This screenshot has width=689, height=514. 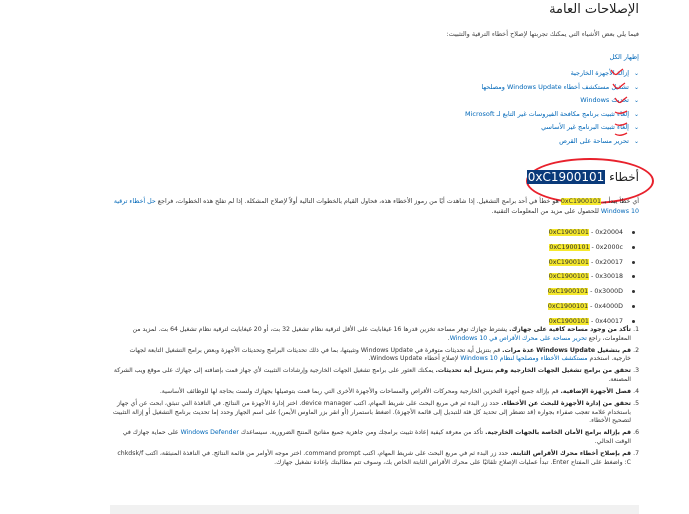 I want to click on desc-text: للحصول على مزيد من المعلومات التقنية., so click(x=546, y=211).